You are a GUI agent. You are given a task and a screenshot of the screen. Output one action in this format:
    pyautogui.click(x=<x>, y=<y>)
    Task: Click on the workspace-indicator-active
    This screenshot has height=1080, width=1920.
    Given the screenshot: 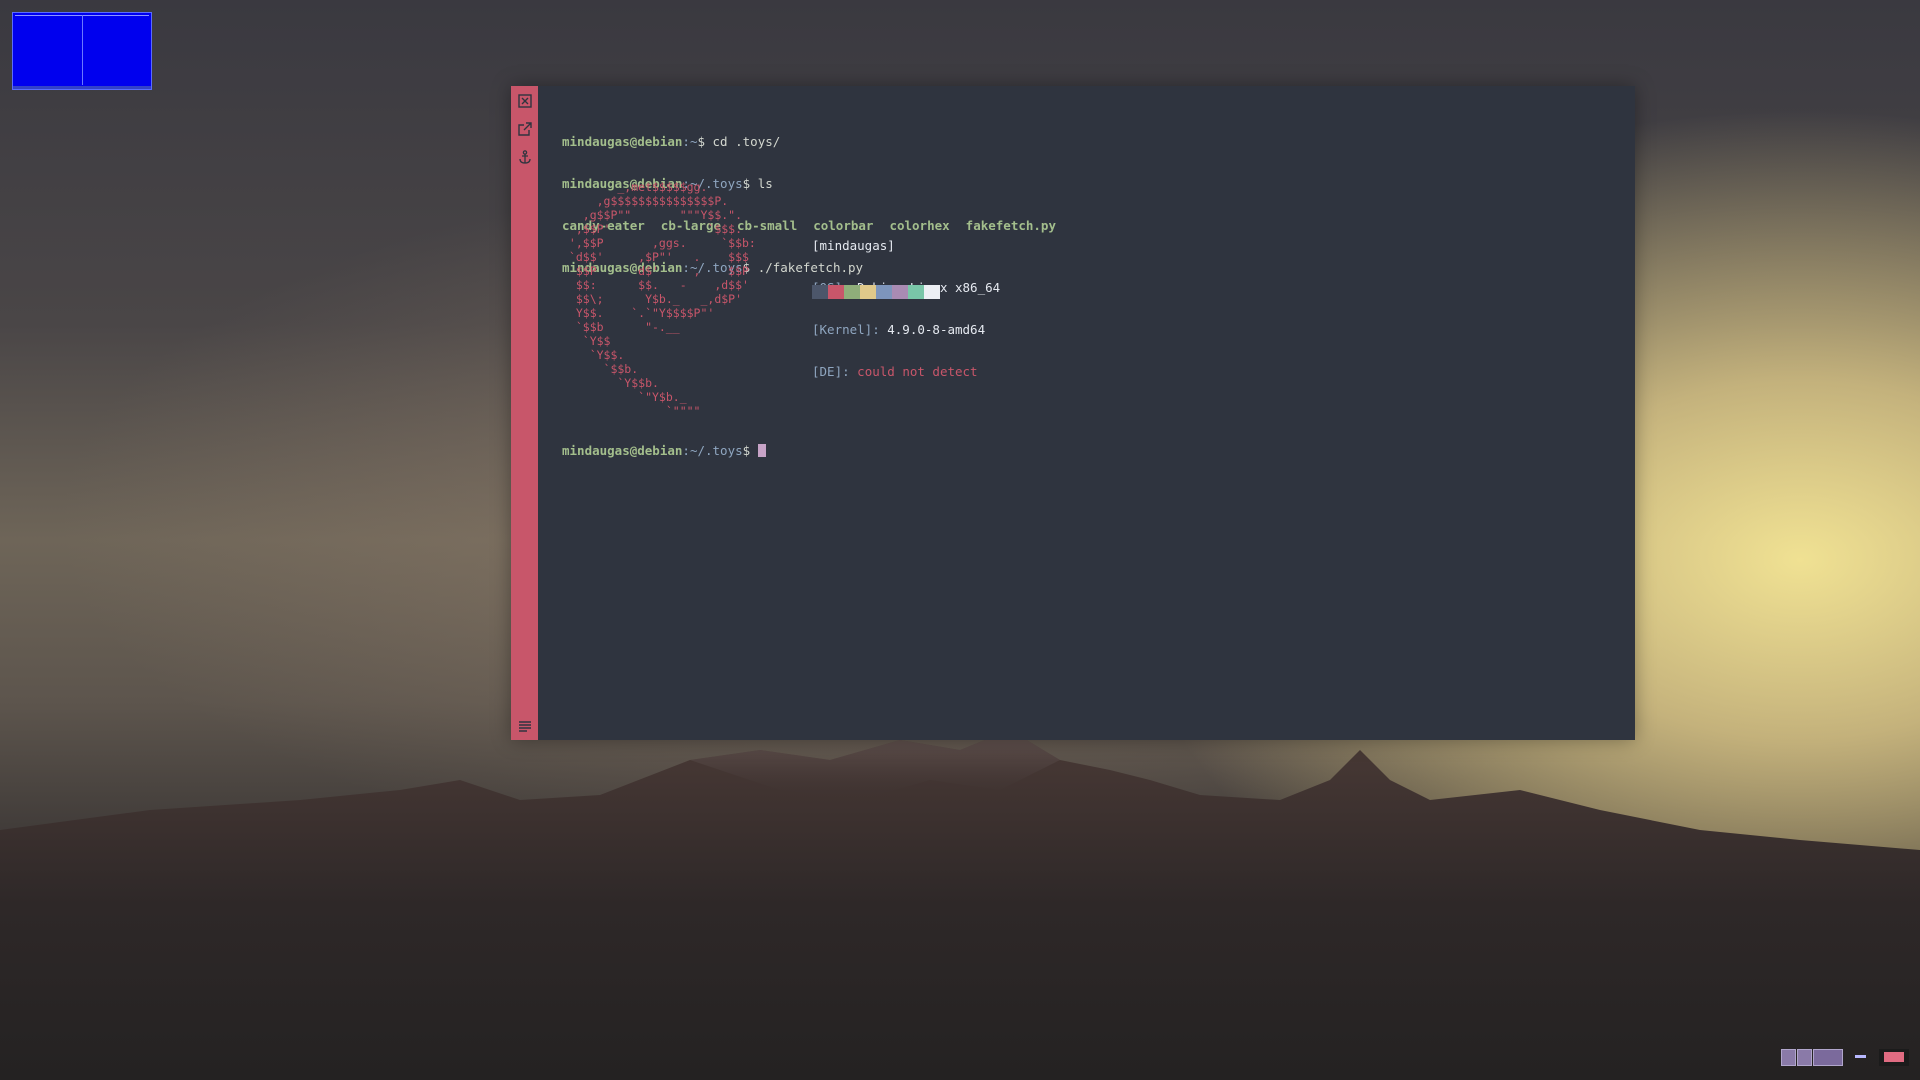 What is the action you would take?
    pyautogui.click(x=1828, y=1057)
    